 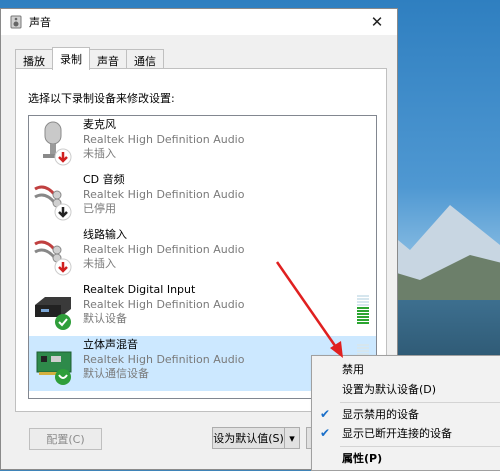 I want to click on set-default-dropdown: ▾, so click(x=292, y=438).